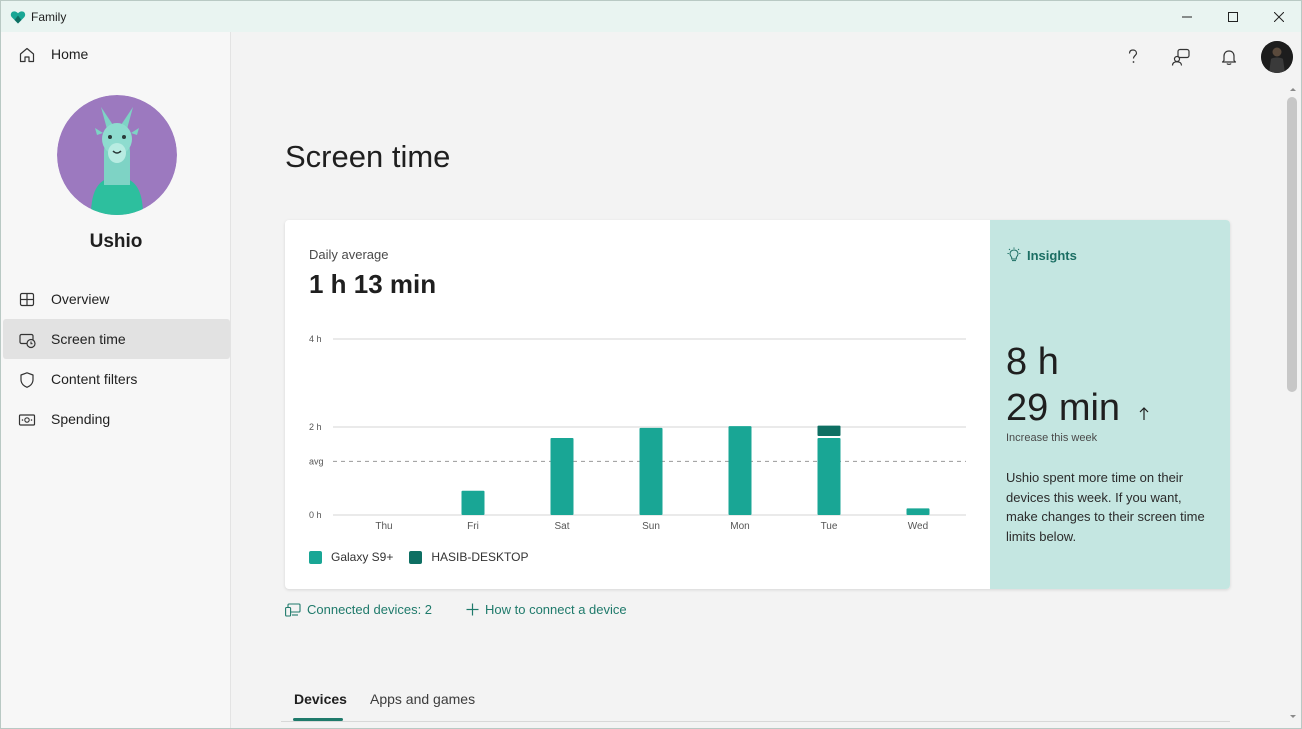  I want to click on x-tick-label: Wed, so click(918, 526).